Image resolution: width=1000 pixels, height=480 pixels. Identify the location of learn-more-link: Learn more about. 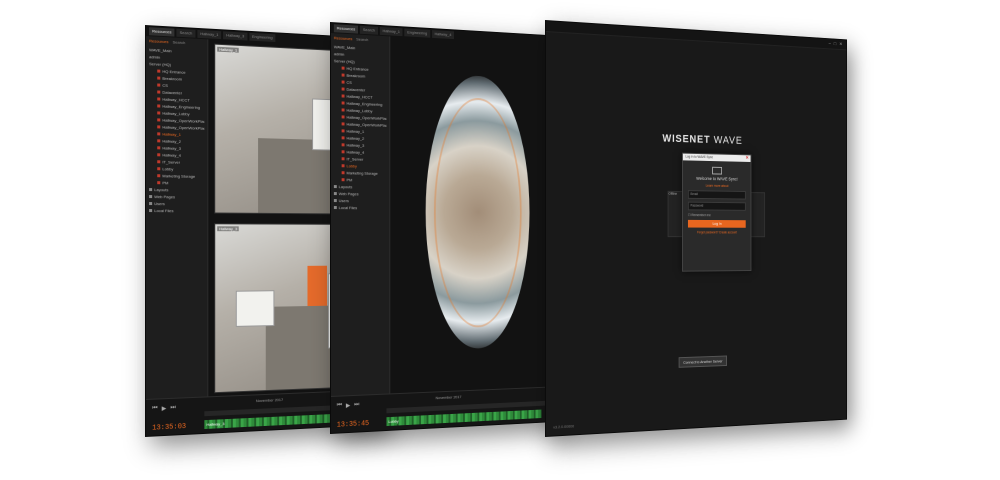
(717, 185).